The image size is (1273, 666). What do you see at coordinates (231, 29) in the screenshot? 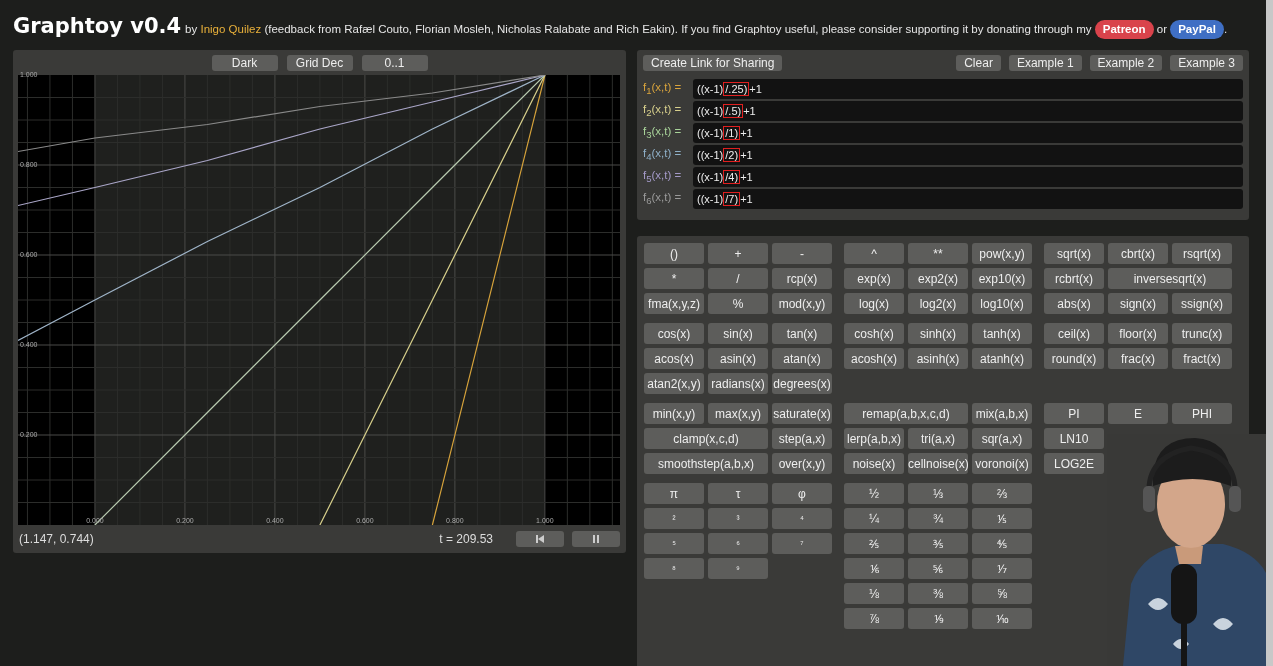
I see `author-link: Inigo Quilez` at bounding box center [231, 29].